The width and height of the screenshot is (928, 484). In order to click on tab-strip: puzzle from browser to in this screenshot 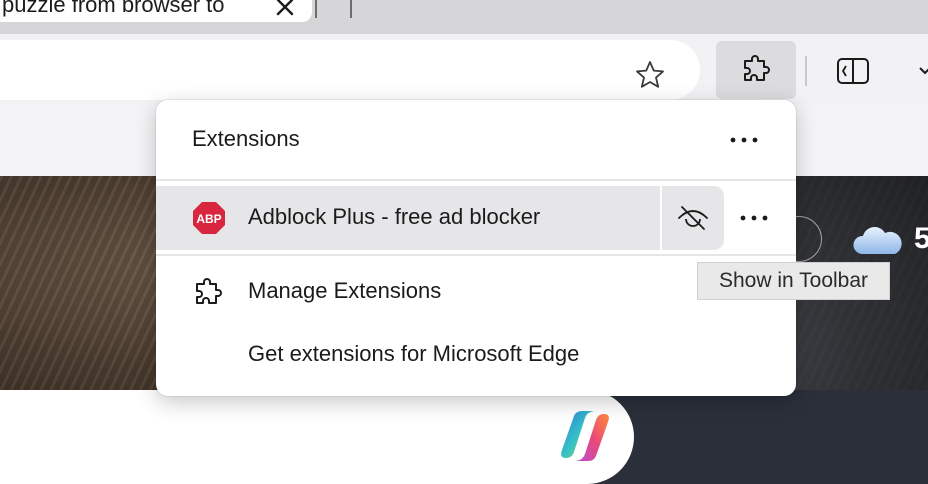, I will do `click(464, 17)`.